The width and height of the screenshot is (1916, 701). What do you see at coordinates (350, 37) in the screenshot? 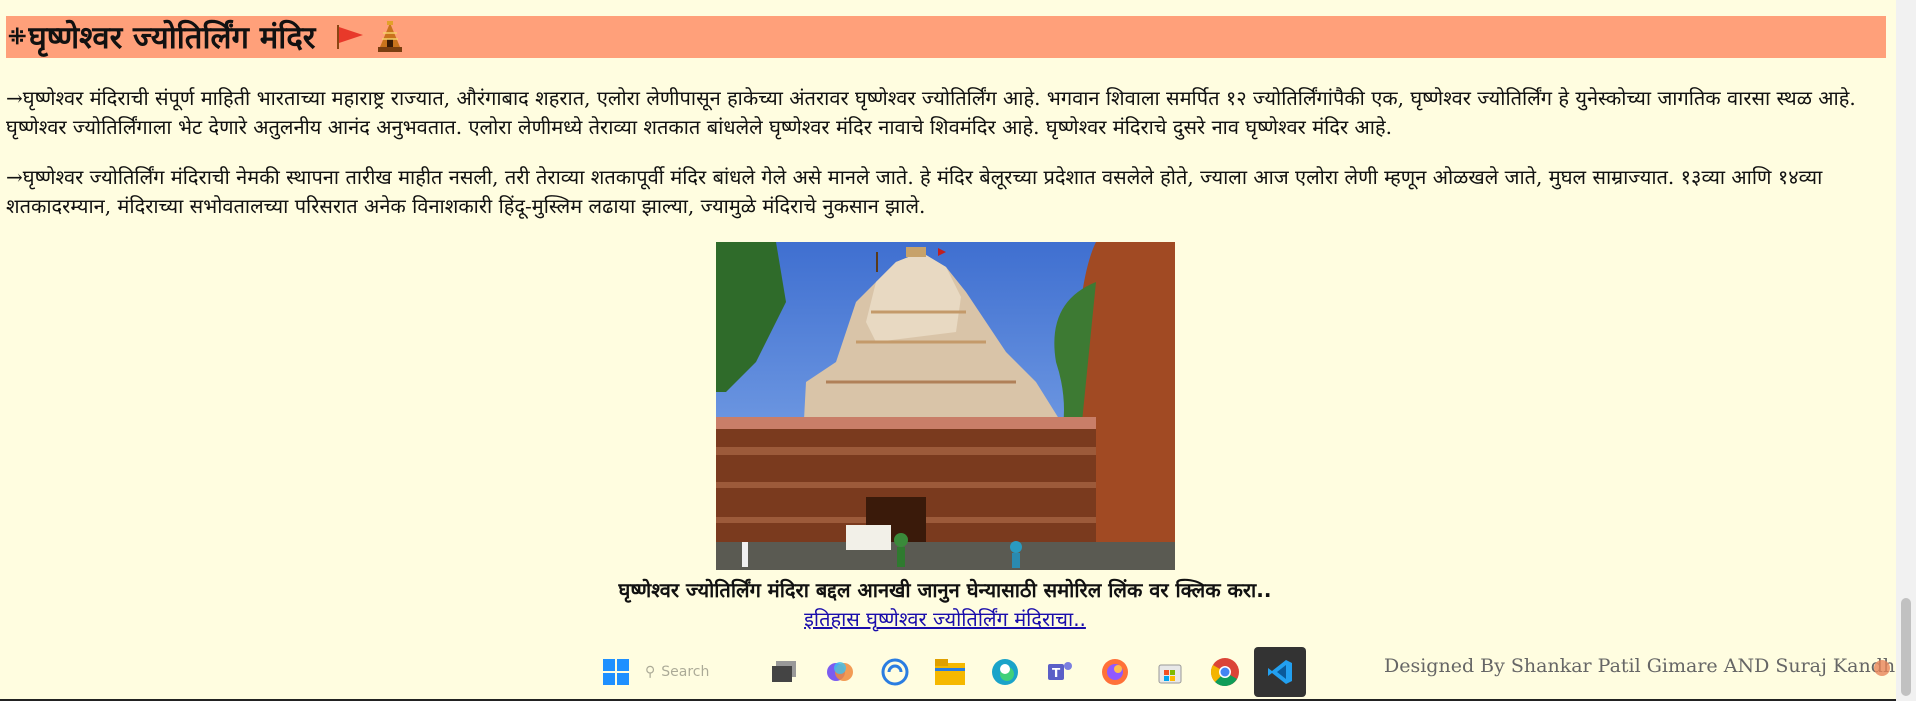
I see `flag-icon` at bounding box center [350, 37].